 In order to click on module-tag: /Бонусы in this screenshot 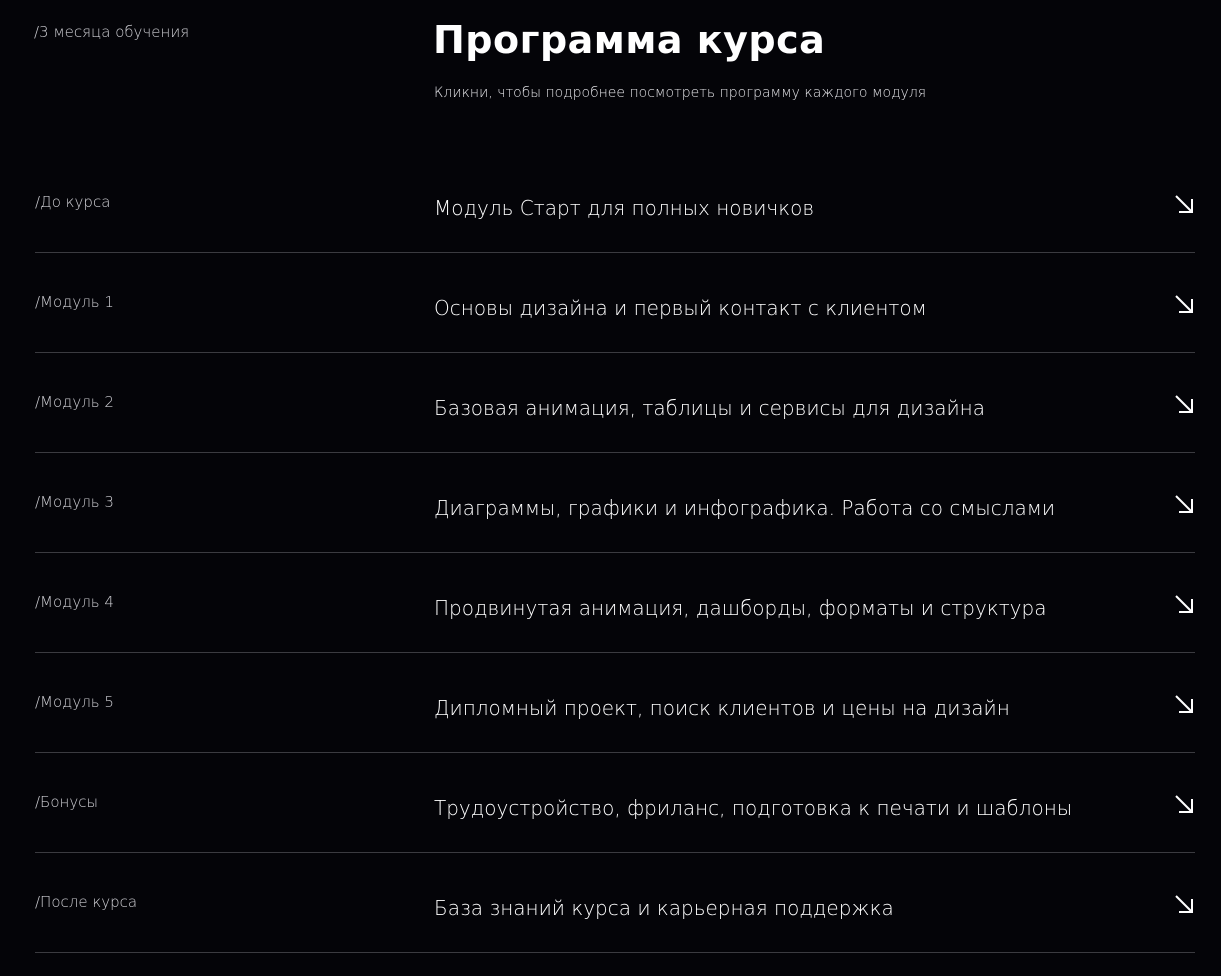, I will do `click(66, 802)`.